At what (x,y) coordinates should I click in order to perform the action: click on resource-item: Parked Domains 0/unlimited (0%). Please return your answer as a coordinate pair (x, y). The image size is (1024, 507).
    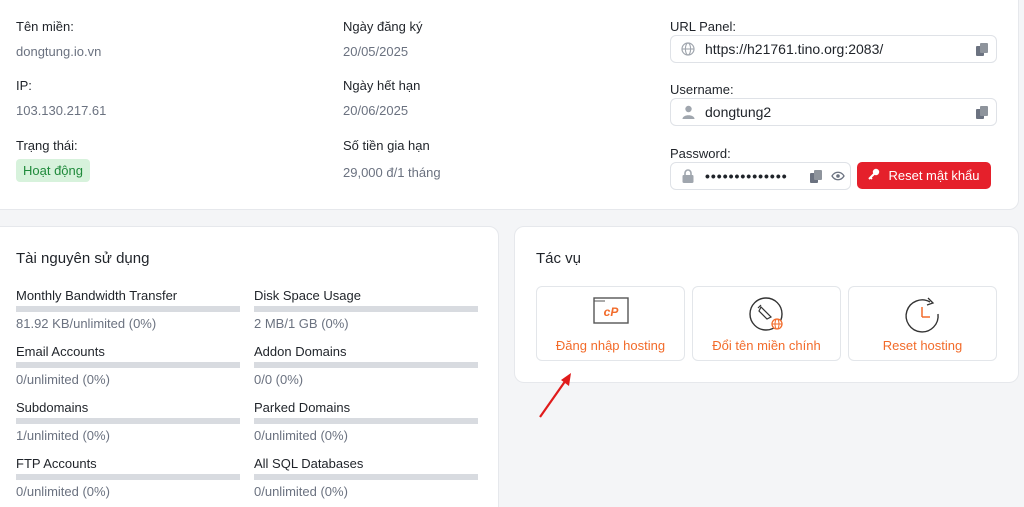
    Looking at the image, I should click on (366, 421).